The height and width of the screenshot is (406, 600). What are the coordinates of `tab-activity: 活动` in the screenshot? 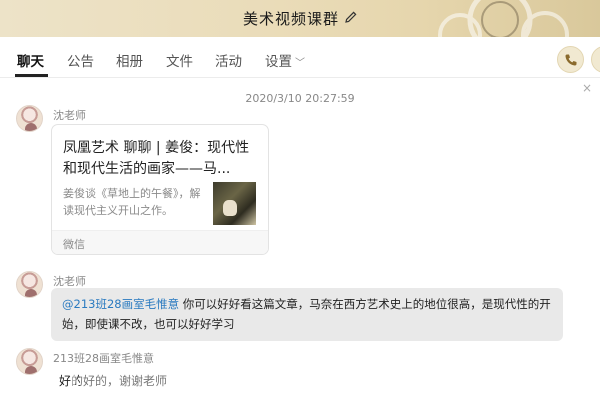 It's located at (228, 60).